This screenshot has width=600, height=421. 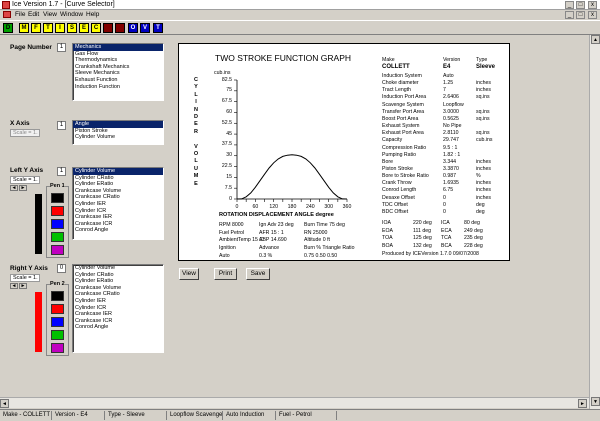 I want to click on right-y-scale-up: ►, so click(x=23, y=286).